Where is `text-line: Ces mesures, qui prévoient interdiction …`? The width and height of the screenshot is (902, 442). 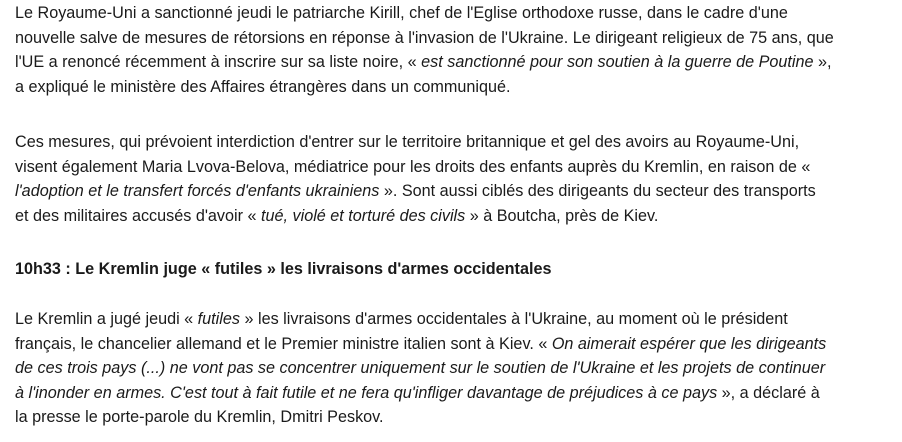
text-line: Ces mesures, qui prévoient interdiction … is located at coordinates (407, 142).